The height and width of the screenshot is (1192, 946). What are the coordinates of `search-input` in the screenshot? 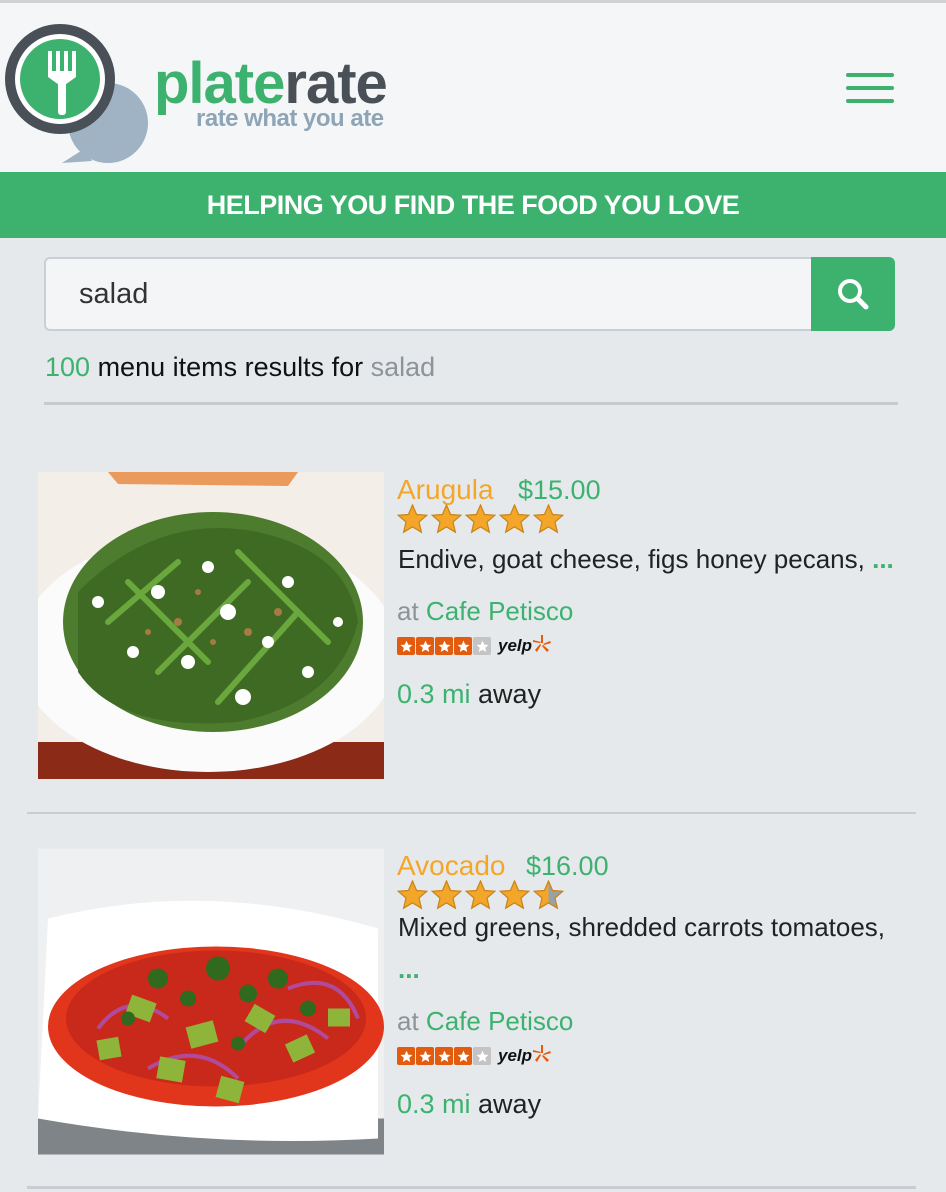 It's located at (428, 294).